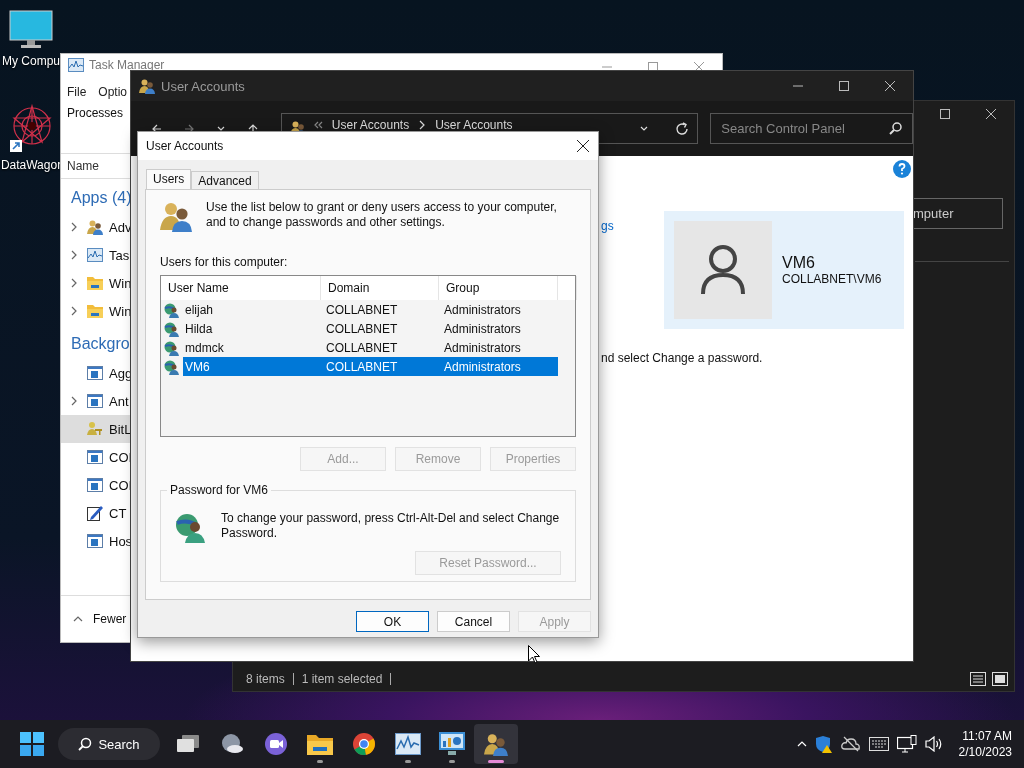 The width and height of the screenshot is (1024, 768). Describe the element at coordinates (120, 429) in the screenshot. I see `process-name: BitL` at that location.